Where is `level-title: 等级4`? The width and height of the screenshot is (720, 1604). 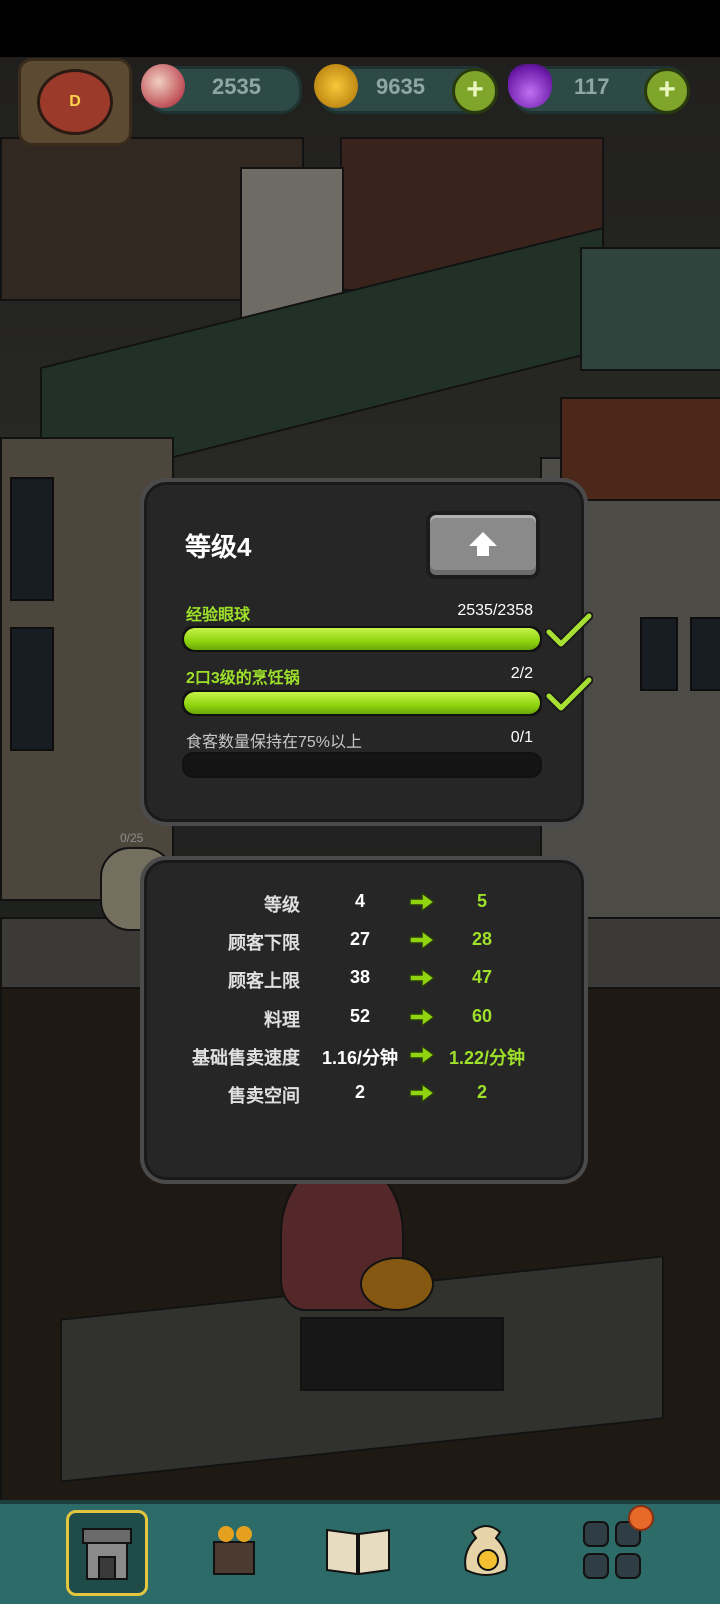 level-title: 等级4 is located at coordinates (218, 547).